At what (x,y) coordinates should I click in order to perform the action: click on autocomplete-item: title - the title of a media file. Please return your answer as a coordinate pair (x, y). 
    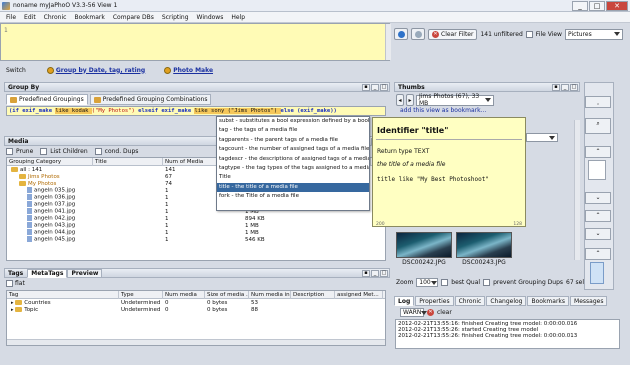
    Looking at the image, I should click on (293, 187).